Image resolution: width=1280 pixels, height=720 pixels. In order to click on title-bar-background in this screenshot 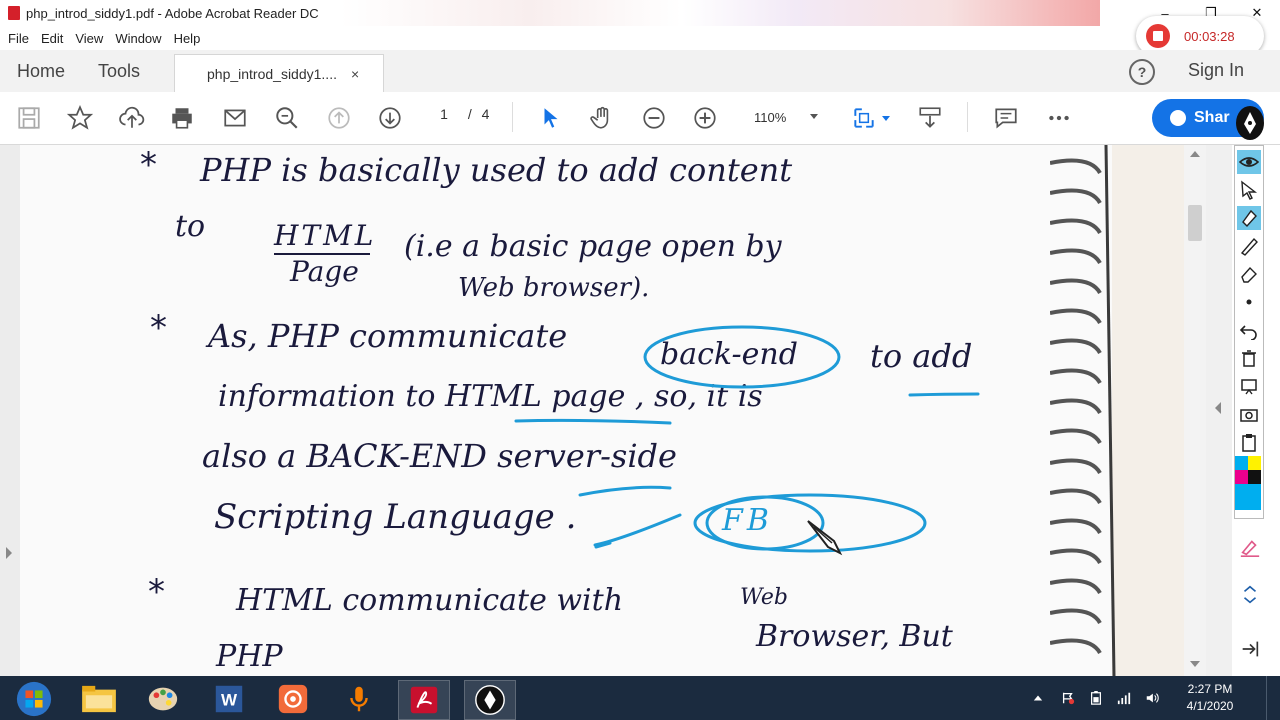, I will do `click(720, 13)`.